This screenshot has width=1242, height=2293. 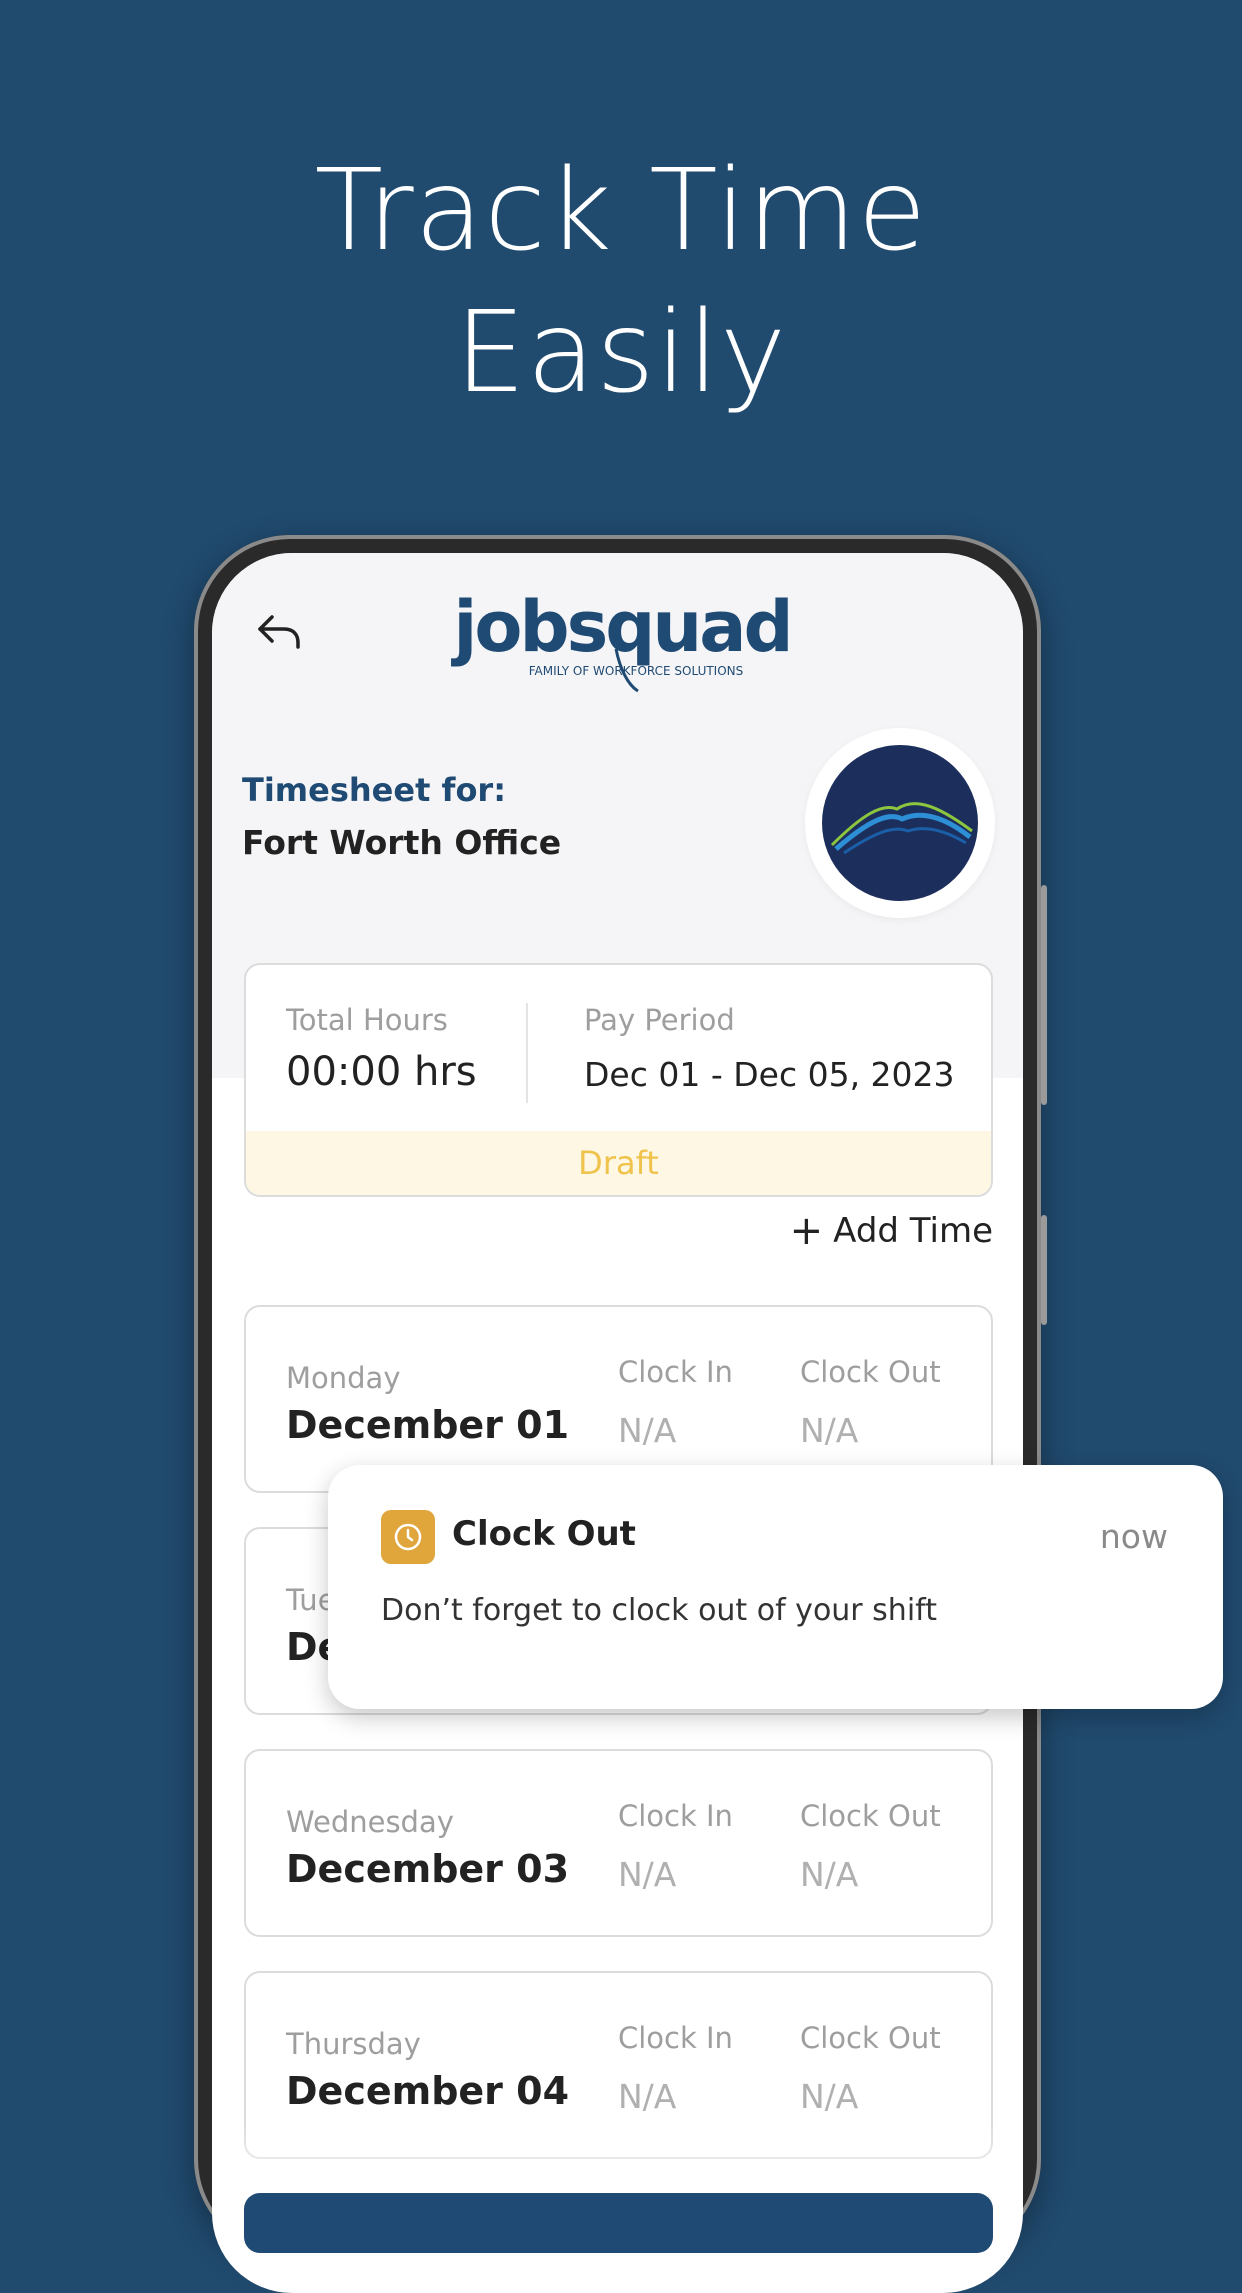 What do you see at coordinates (343, 1378) in the screenshot?
I see `day-name: Monday` at bounding box center [343, 1378].